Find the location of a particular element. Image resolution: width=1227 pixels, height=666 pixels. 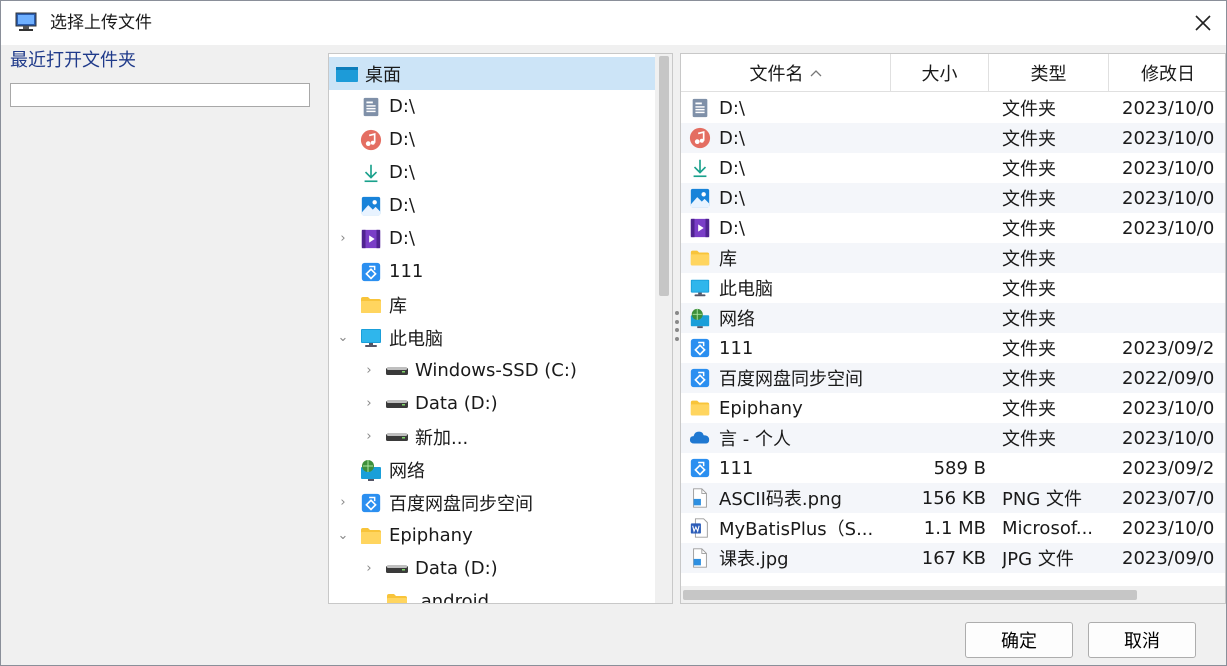

video-icon is located at coordinates (371, 239).